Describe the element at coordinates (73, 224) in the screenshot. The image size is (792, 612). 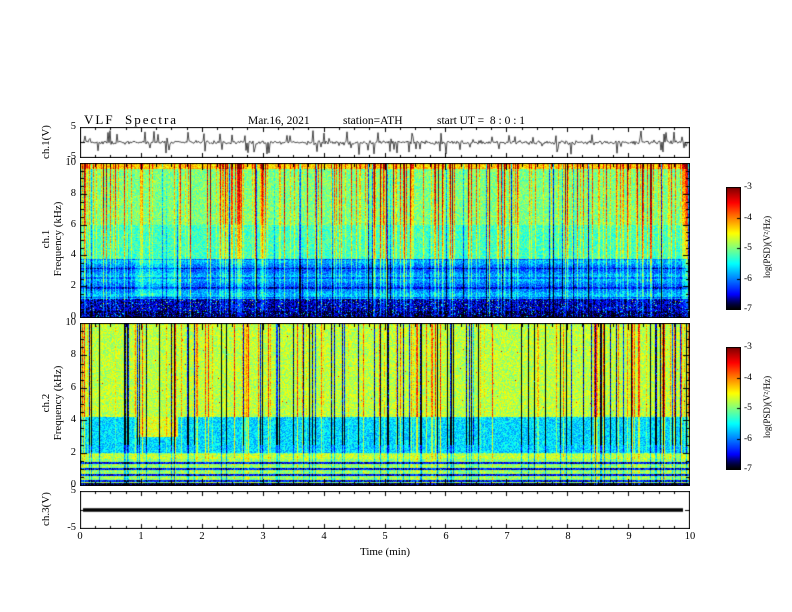
I see `ch1-spectrogram-ytick-label: 6` at that location.